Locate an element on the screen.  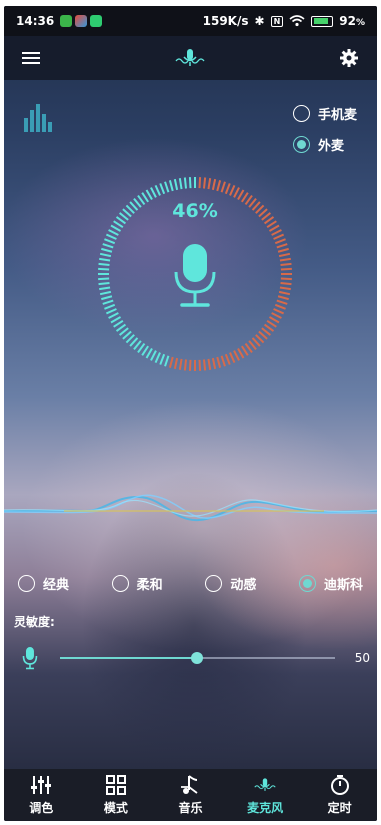
nav-label: 调色 is located at coordinates (41, 808).